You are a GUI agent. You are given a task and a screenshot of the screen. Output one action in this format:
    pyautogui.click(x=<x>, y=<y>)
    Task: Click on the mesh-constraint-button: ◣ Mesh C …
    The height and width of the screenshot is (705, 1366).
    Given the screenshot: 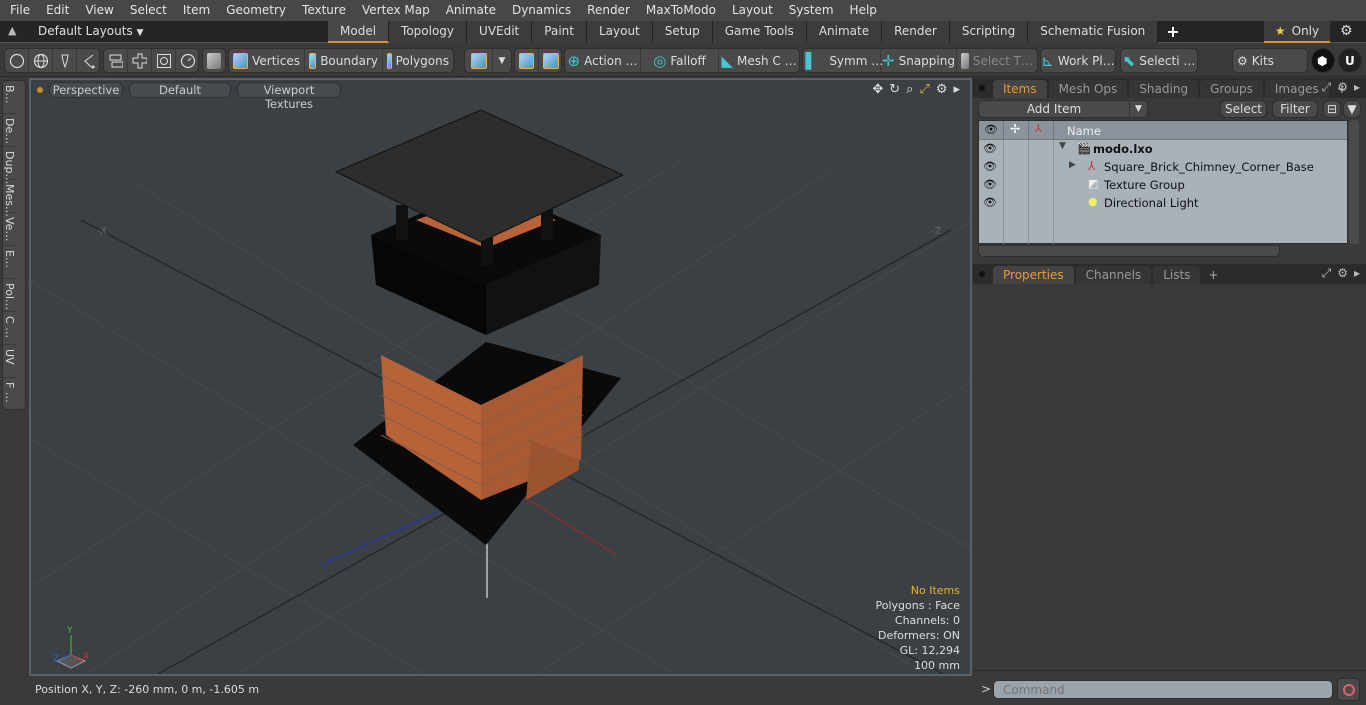 What is the action you would take?
    pyautogui.click(x=759, y=60)
    